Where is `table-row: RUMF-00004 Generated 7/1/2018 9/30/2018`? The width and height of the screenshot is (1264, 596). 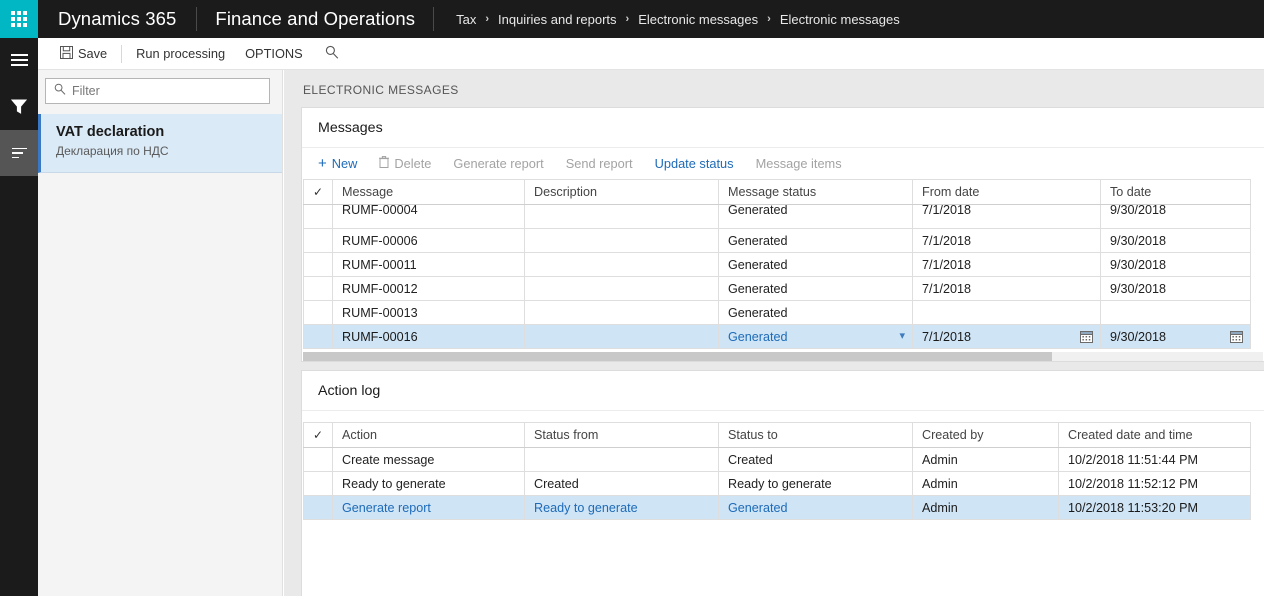
table-row: RUMF-00004 Generated 7/1/2018 9/30/2018 is located at coordinates (777, 216).